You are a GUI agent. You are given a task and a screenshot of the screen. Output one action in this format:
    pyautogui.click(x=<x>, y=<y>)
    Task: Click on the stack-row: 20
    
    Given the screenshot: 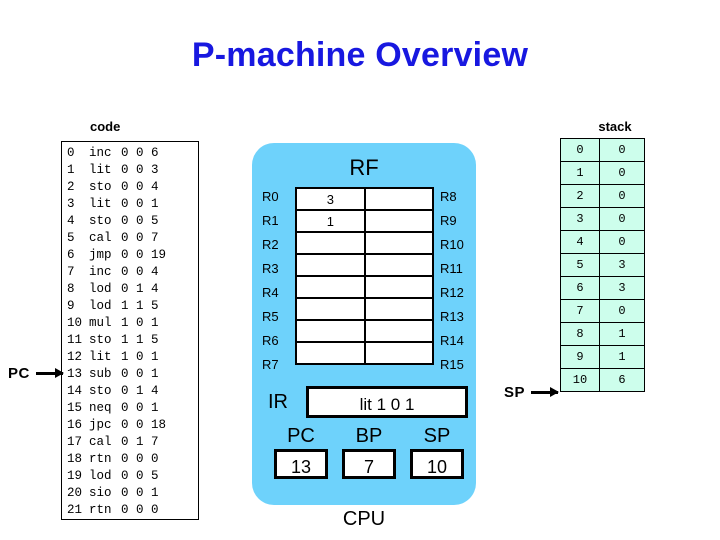 What is the action you would take?
    pyautogui.click(x=602, y=196)
    